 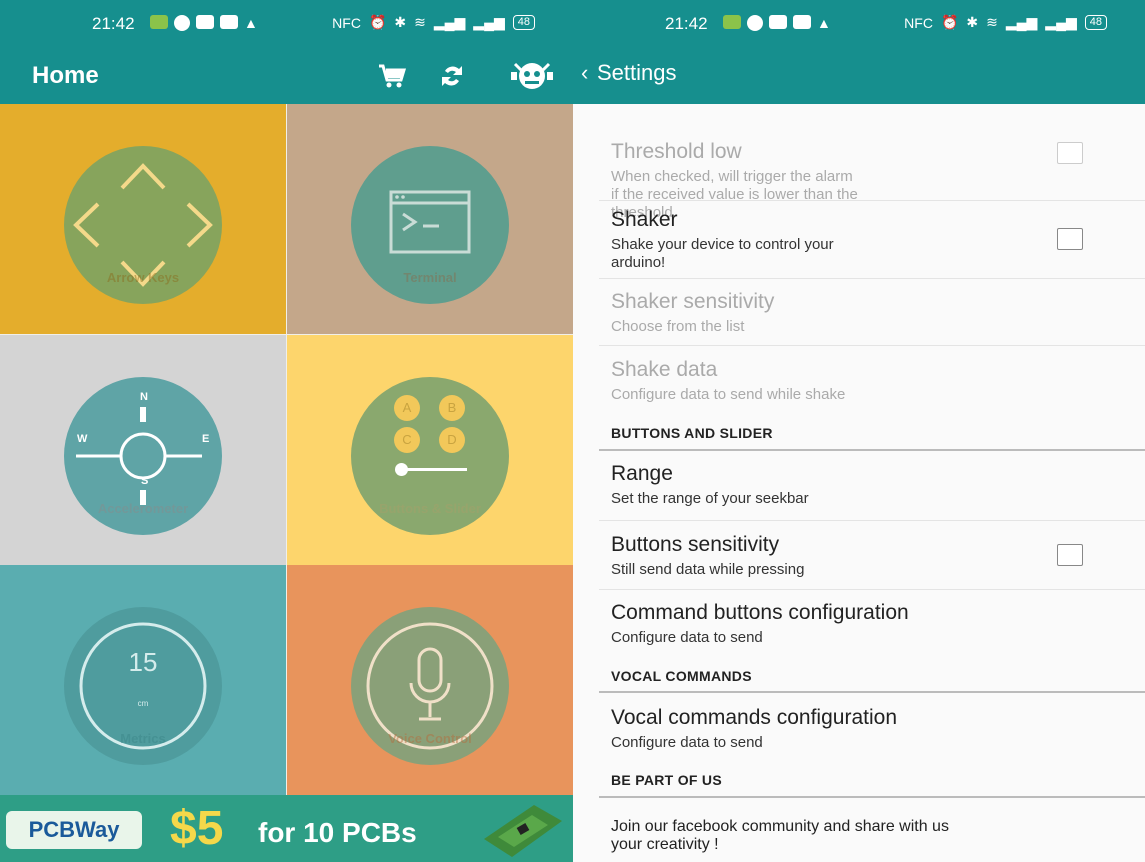 What do you see at coordinates (74, 830) in the screenshot?
I see `ad-brand: PCBWay` at bounding box center [74, 830].